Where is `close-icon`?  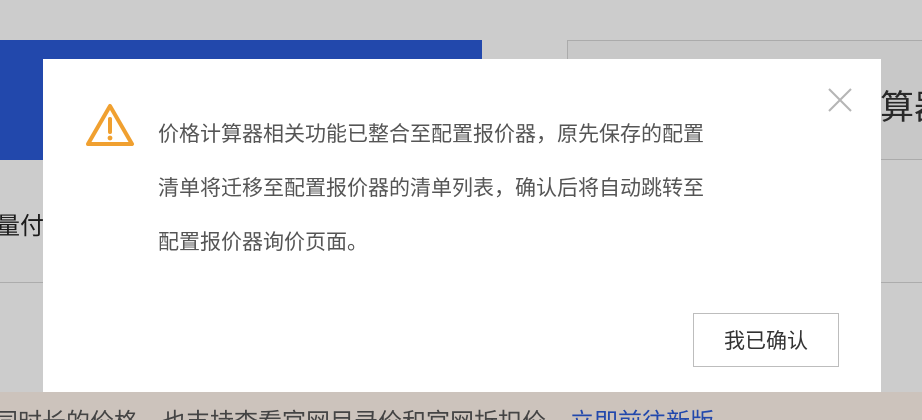
close-icon is located at coordinates (840, 100).